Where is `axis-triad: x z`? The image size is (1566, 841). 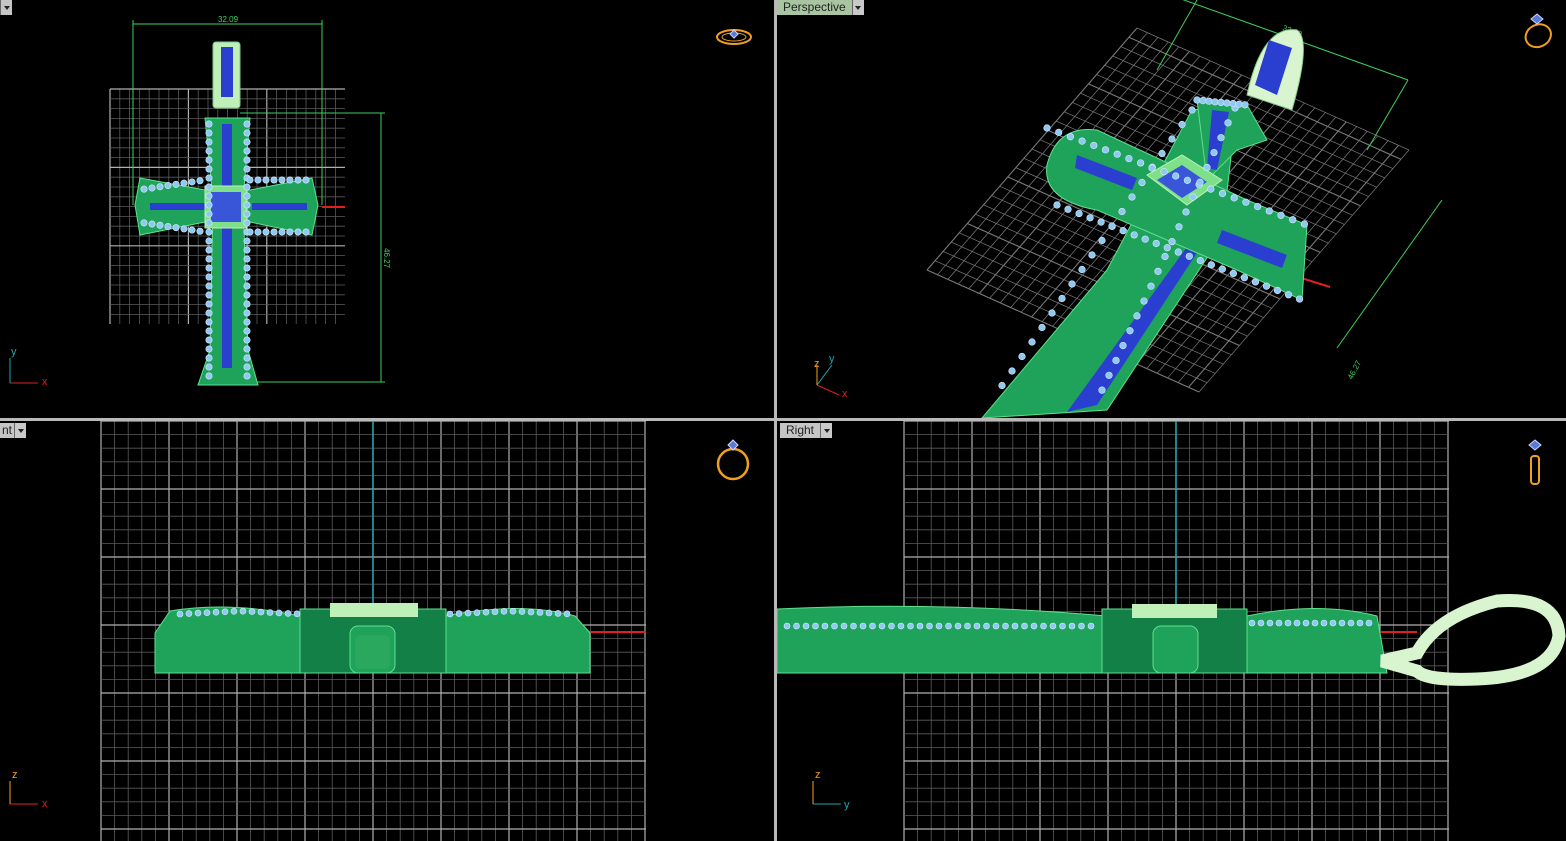
axis-triad: x z is located at coordinates (28, 789).